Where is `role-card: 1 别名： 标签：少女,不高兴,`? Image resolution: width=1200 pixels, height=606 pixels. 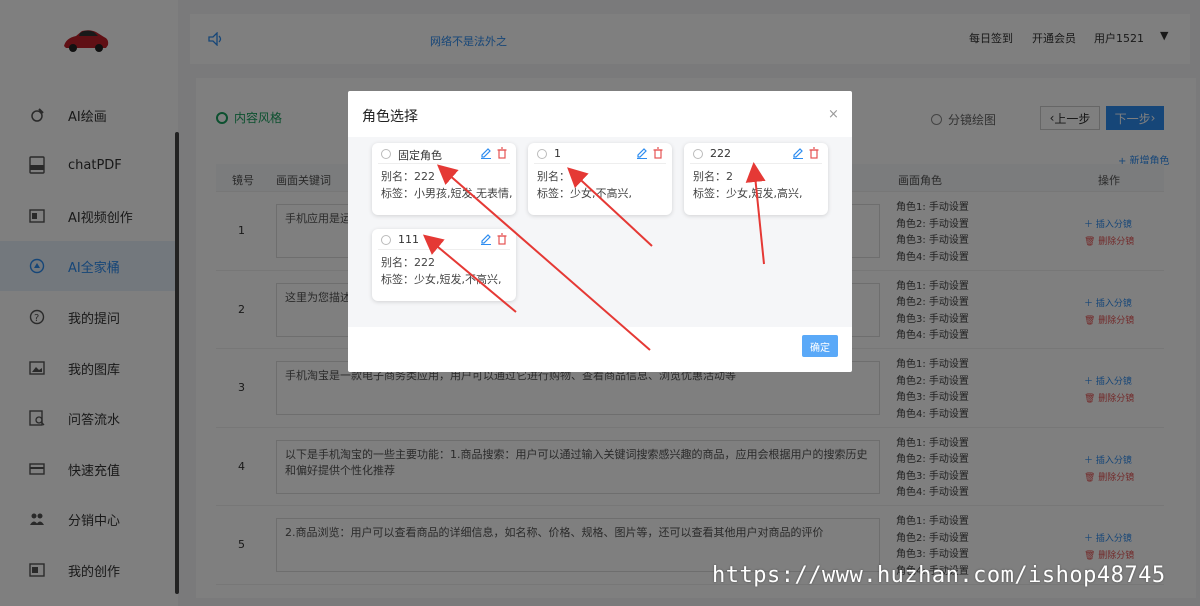 role-card: 1 别名： 标签：少女,不高兴, is located at coordinates (600, 179).